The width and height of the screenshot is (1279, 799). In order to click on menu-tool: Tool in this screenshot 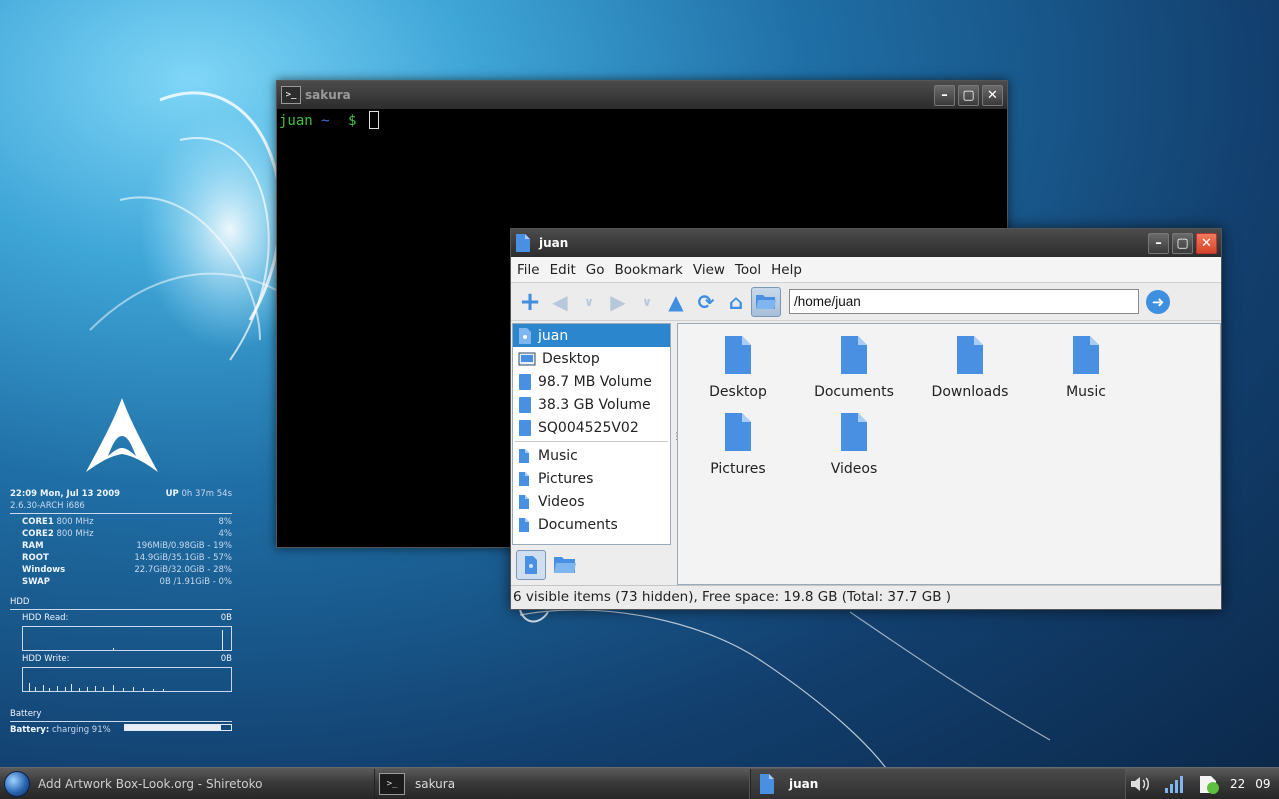, I will do `click(748, 270)`.